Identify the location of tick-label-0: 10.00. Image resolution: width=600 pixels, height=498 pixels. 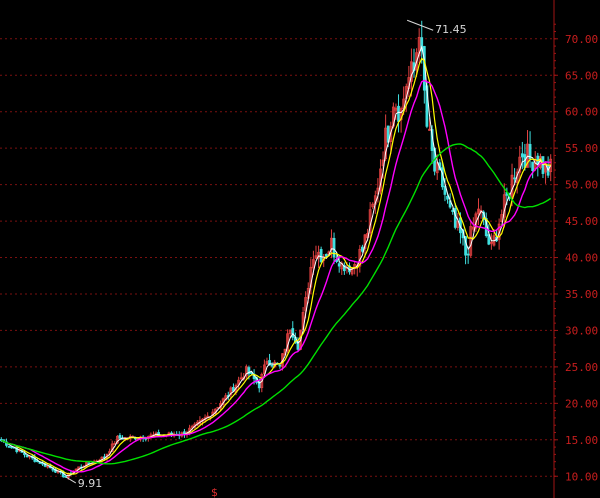
(581, 476).